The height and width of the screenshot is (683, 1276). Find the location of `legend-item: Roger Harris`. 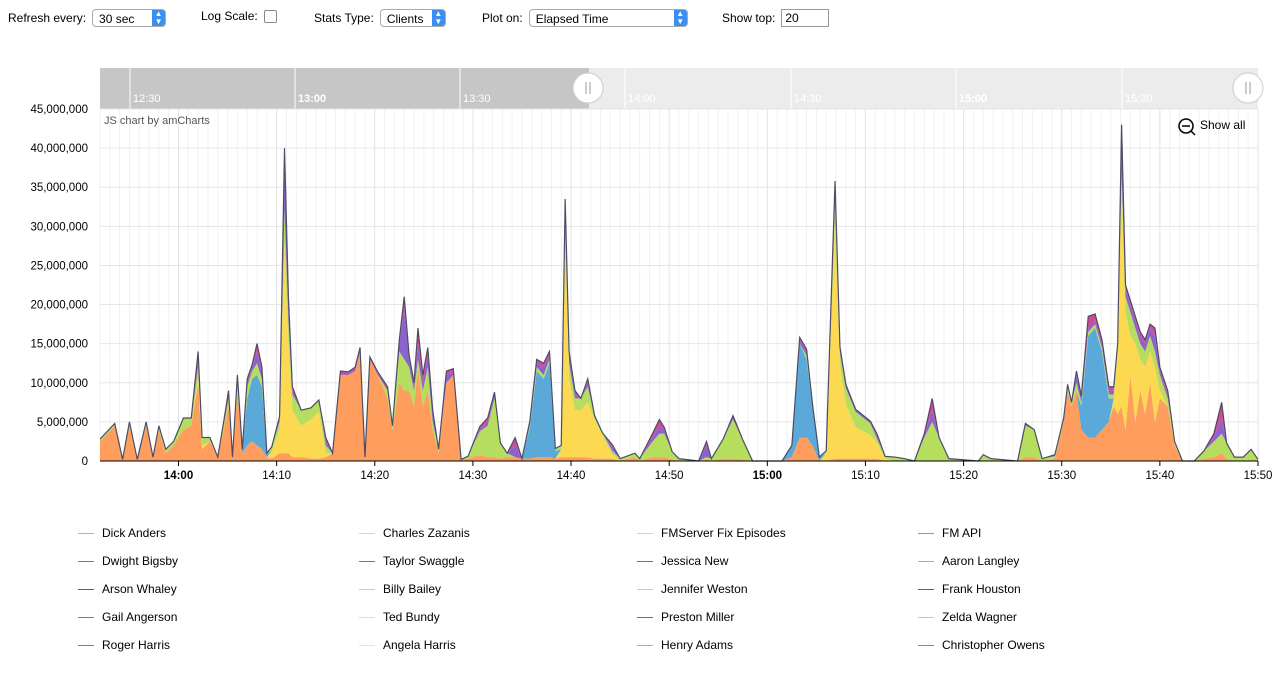

legend-item: Roger Harris is located at coordinates (124, 645).